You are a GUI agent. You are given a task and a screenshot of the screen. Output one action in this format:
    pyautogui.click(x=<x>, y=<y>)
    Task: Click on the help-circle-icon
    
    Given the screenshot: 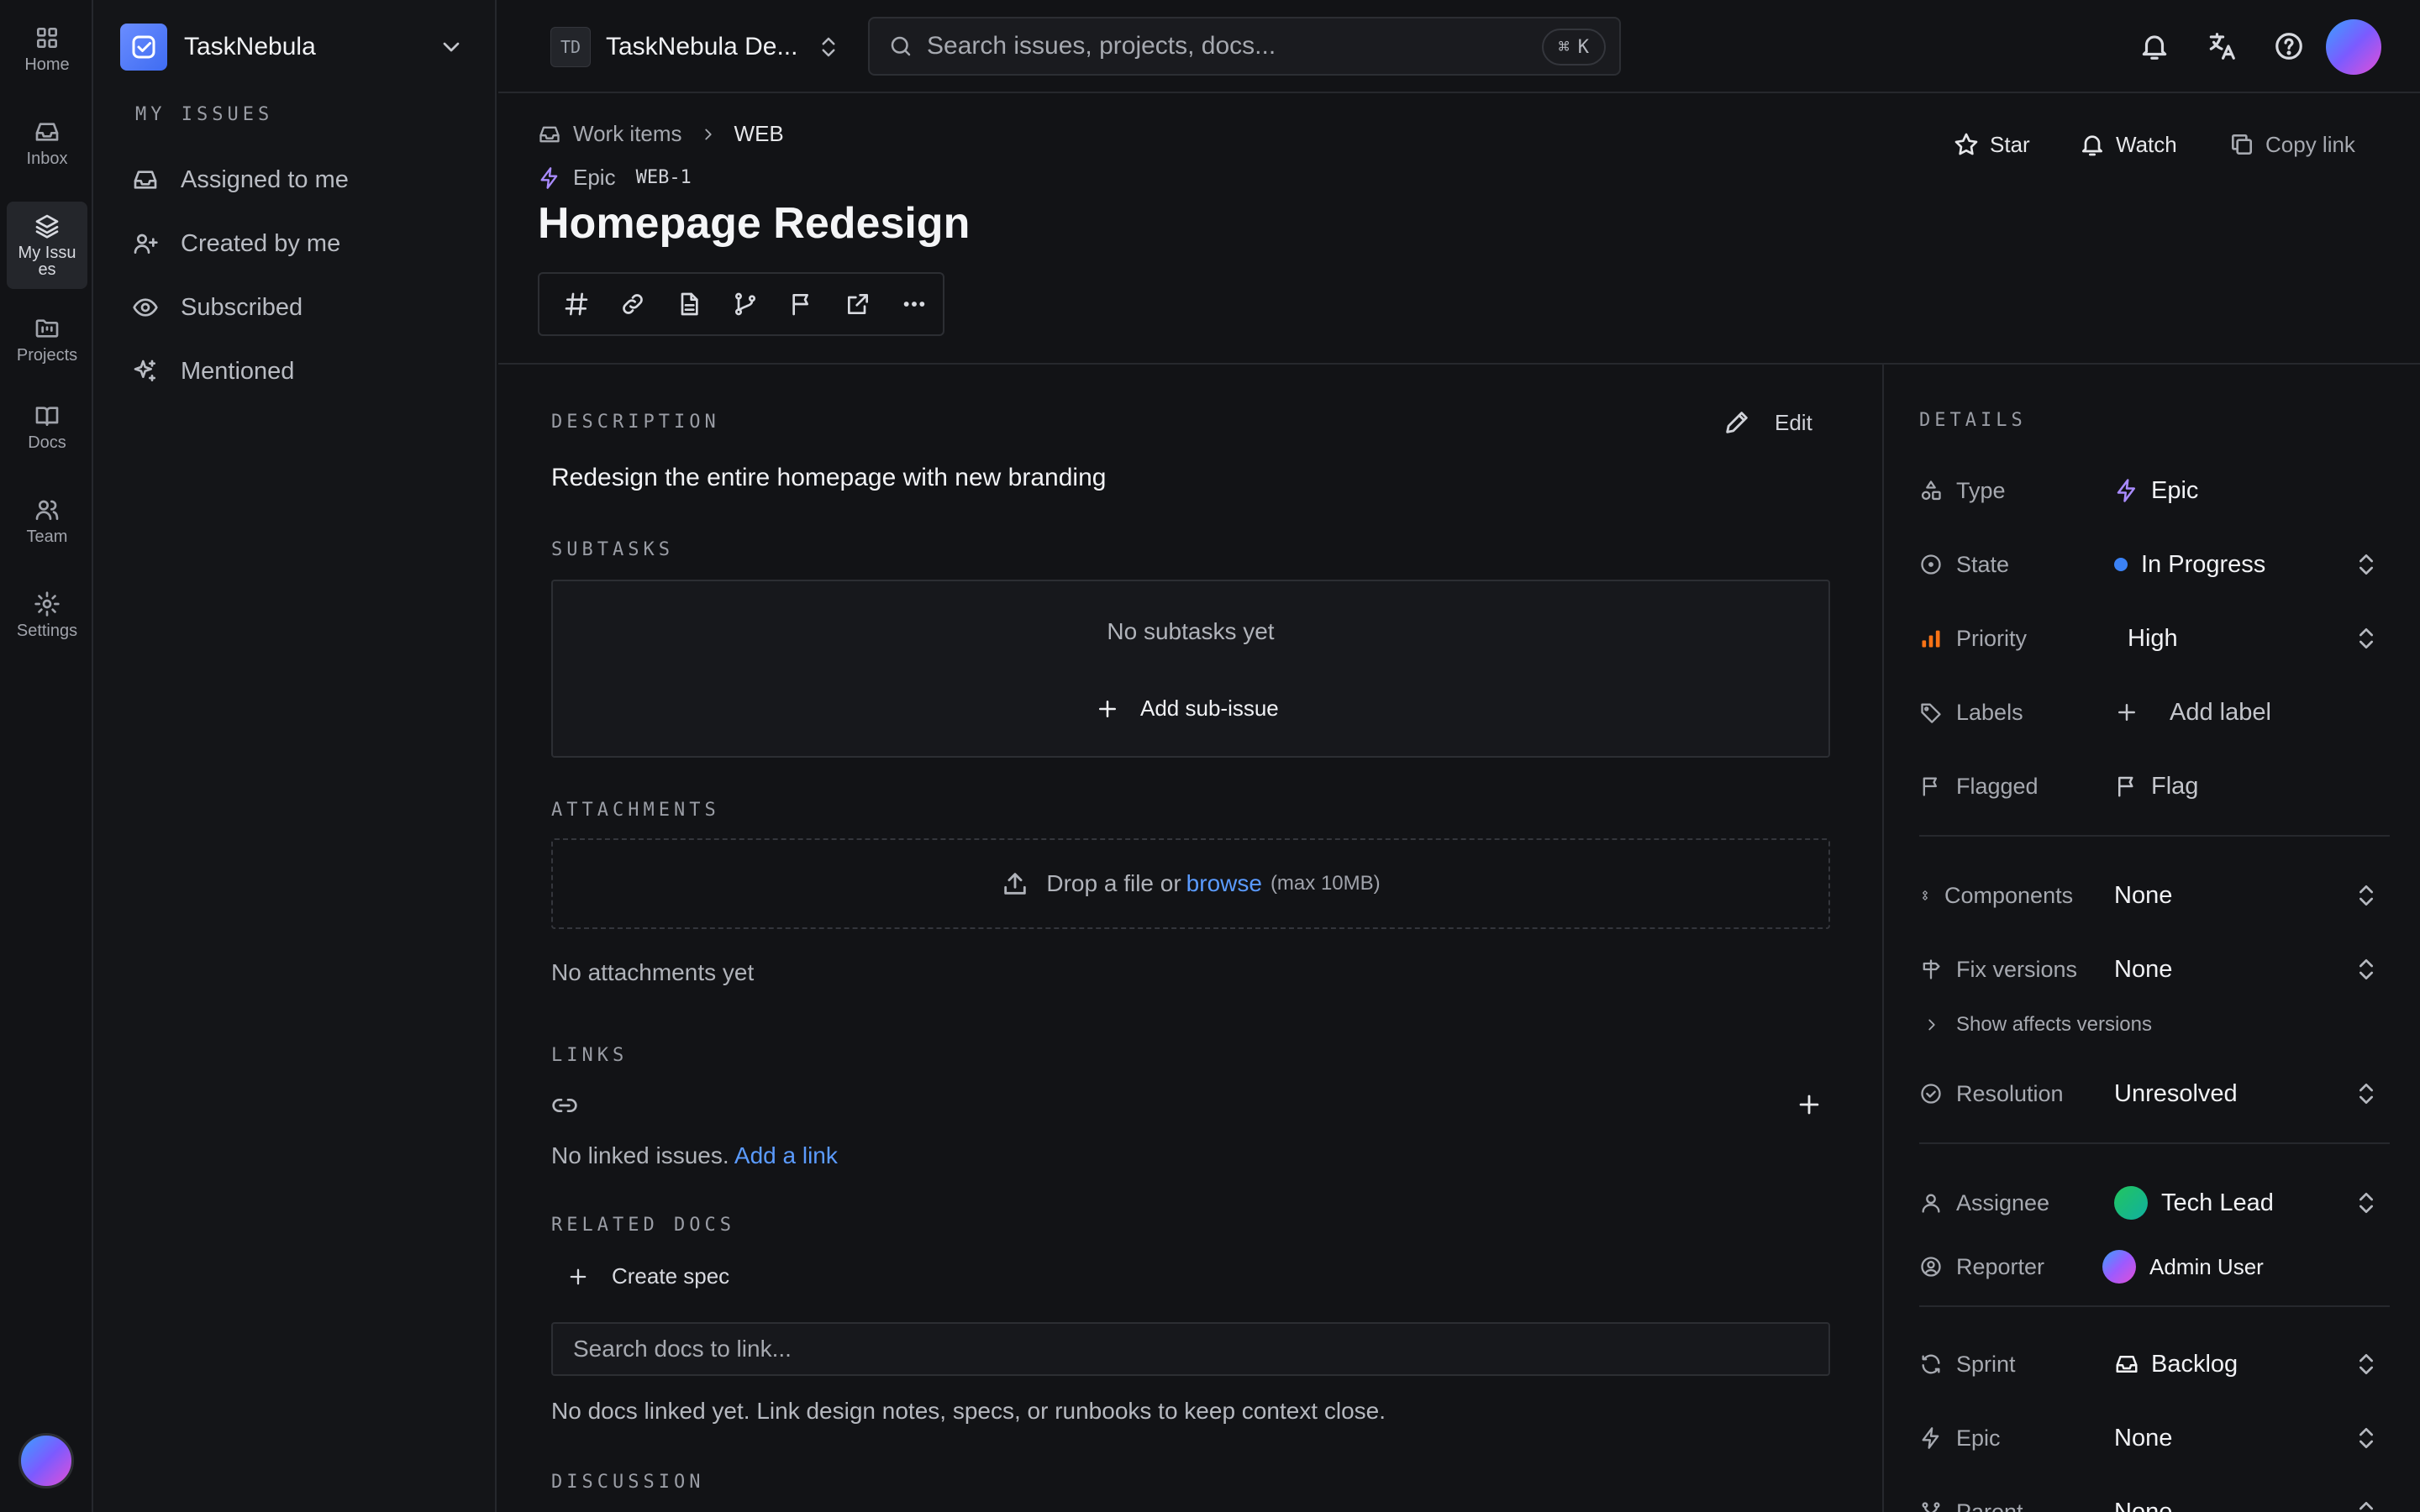 What is the action you would take?
    pyautogui.click(x=2289, y=46)
    